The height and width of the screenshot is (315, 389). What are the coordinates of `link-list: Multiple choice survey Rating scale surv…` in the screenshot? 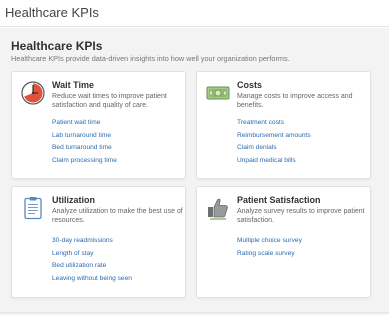 It's located at (269, 247).